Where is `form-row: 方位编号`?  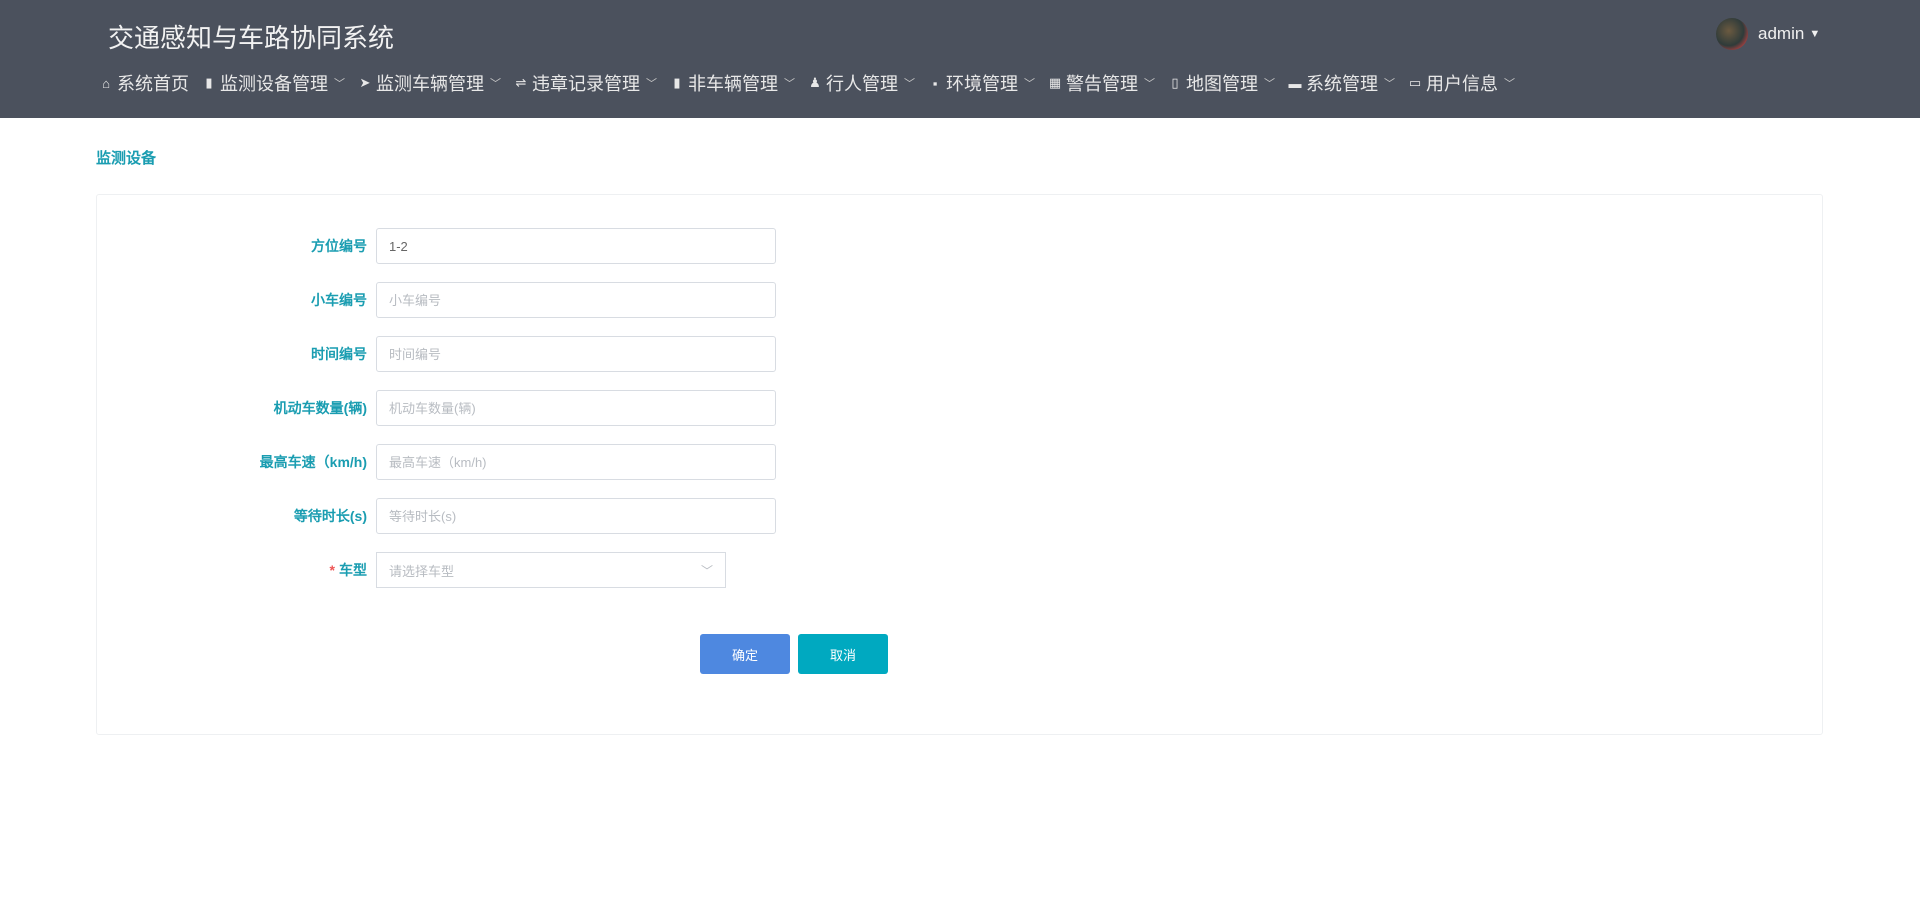 form-row: 方位编号 is located at coordinates (436, 246).